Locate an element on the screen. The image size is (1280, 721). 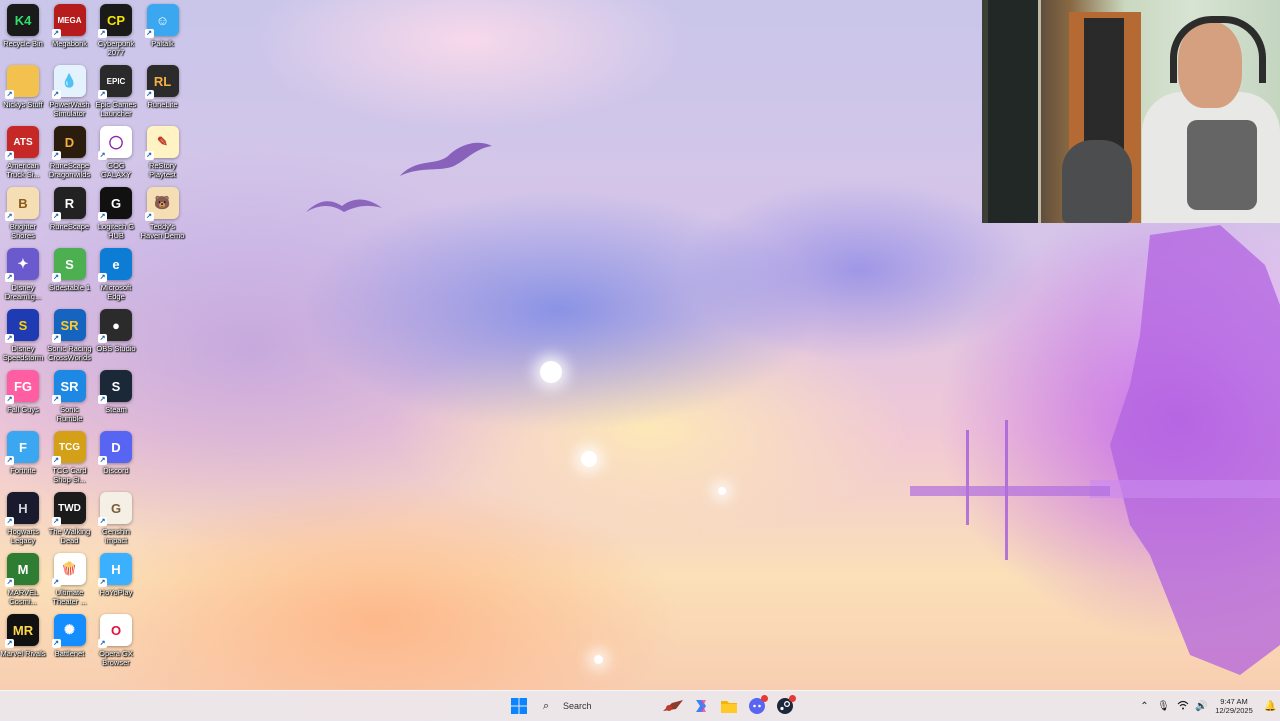
search-icon: ⌕ is located at coordinates (546, 705).